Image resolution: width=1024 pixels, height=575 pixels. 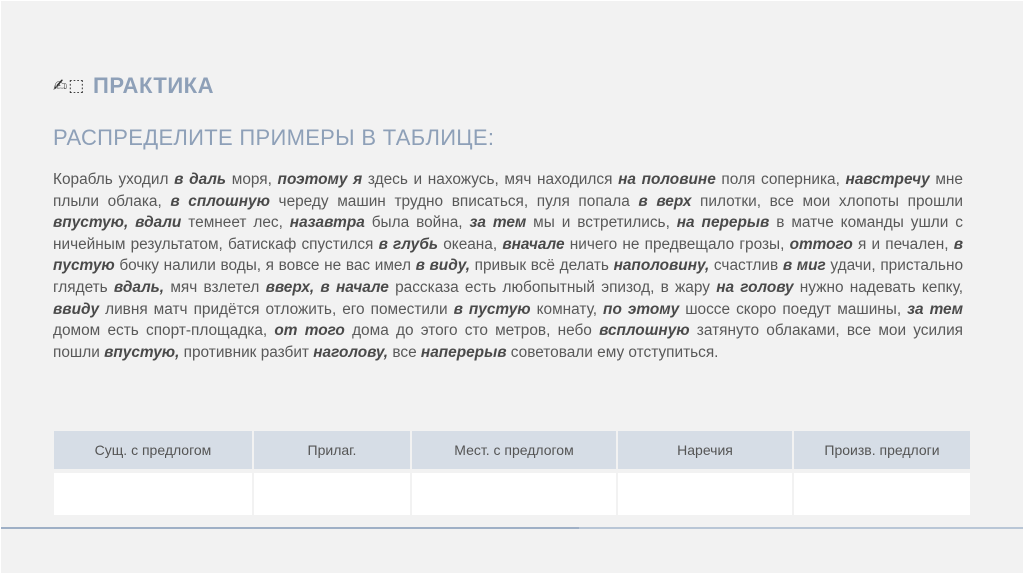 I want to click on highlighted-word: в миг, so click(x=804, y=266).